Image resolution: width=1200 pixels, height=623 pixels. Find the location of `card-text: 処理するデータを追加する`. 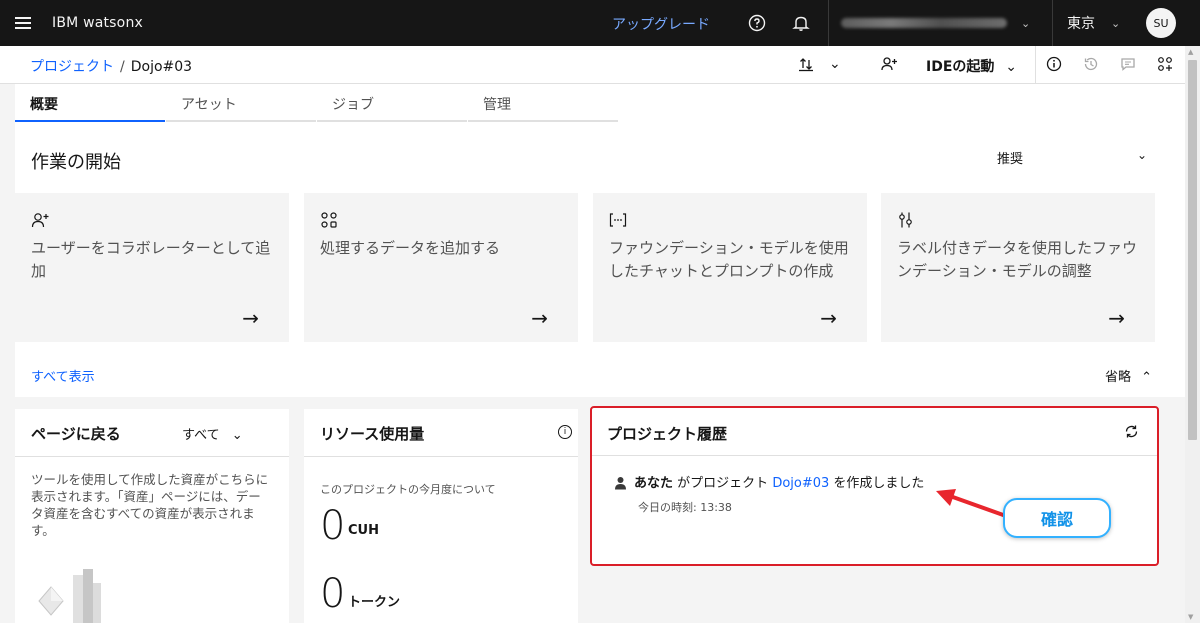

card-text: 処理するデータを追加する is located at coordinates (410, 248).